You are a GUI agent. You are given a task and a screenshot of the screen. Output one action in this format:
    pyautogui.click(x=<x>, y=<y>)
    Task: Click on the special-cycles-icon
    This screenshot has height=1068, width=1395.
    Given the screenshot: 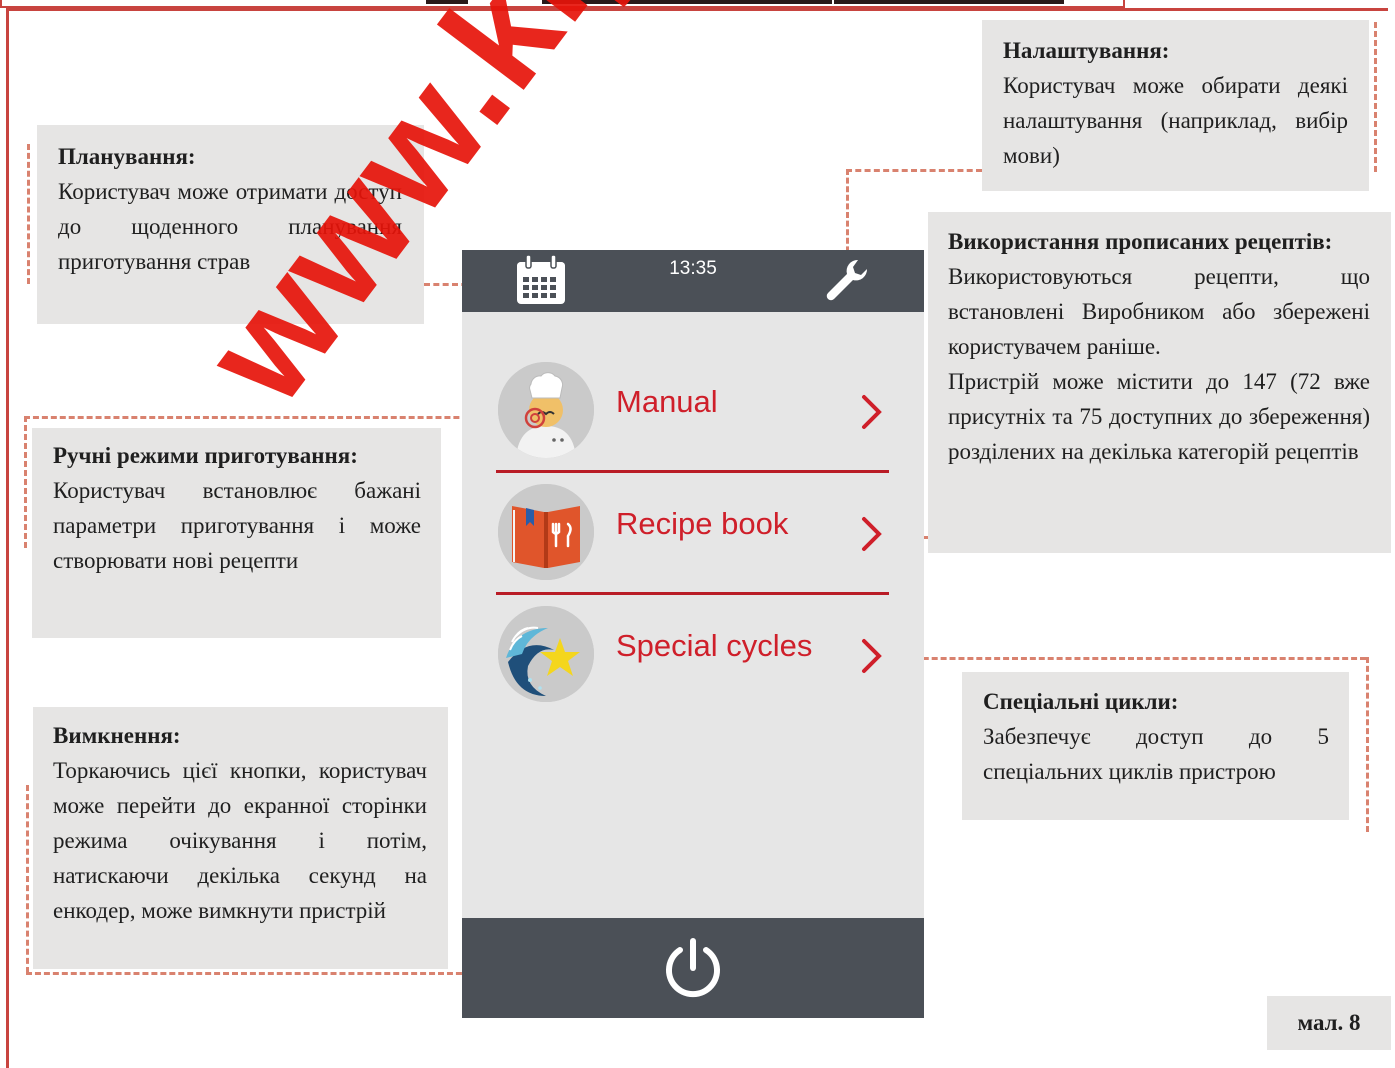 What is the action you would take?
    pyautogui.click(x=546, y=654)
    